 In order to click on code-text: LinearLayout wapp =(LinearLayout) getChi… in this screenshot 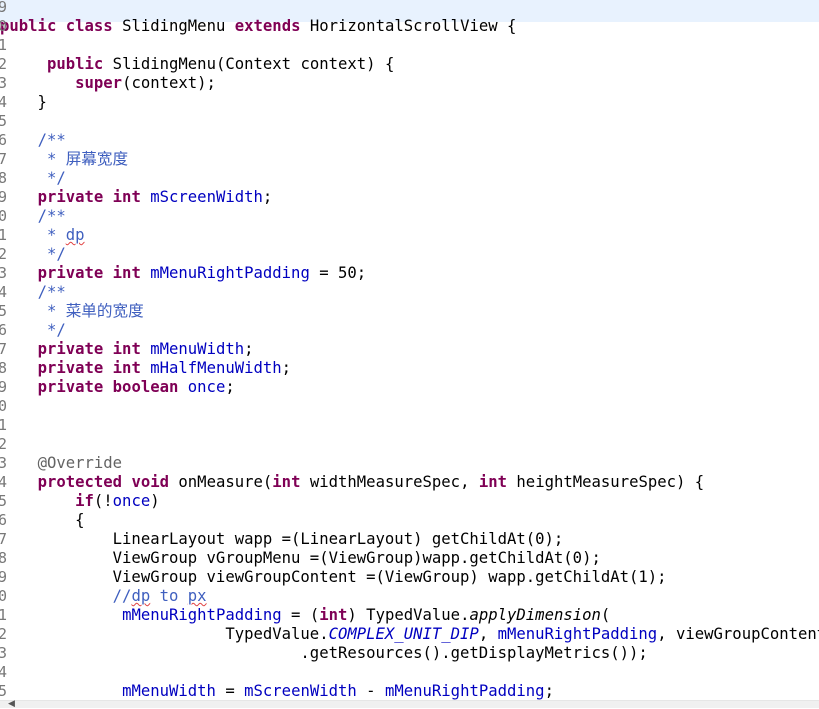, I will do `click(282, 539)`.